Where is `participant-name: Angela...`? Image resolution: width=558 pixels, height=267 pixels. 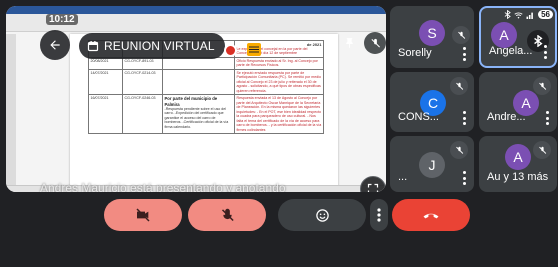
participant-name: Angela... is located at coordinates (511, 51).